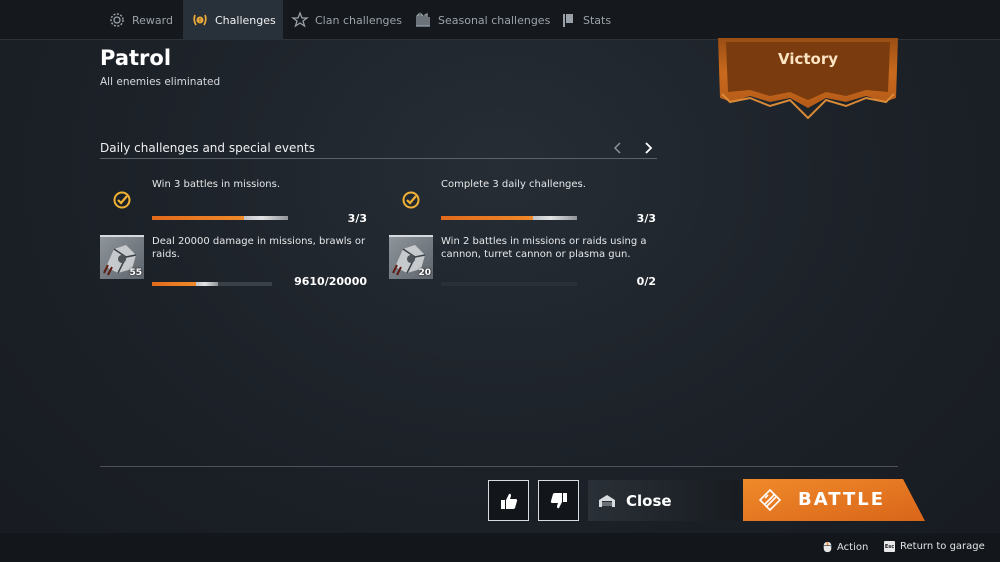 This screenshot has height=562, width=1000. What do you see at coordinates (424, 273) in the screenshot?
I see `item-level: 20` at bounding box center [424, 273].